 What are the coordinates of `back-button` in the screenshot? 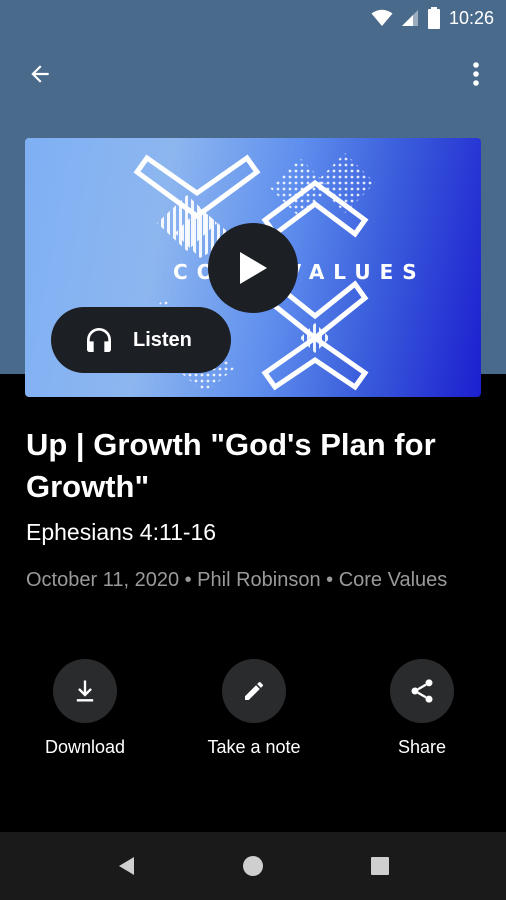 It's located at (40, 74).